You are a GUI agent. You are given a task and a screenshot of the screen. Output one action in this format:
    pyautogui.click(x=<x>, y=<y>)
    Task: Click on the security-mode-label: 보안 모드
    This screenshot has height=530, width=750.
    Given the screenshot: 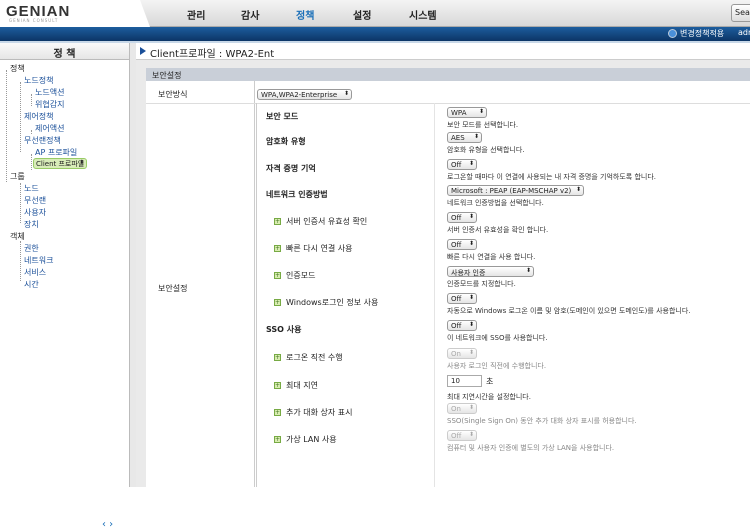 What is the action you would take?
    pyautogui.click(x=282, y=116)
    